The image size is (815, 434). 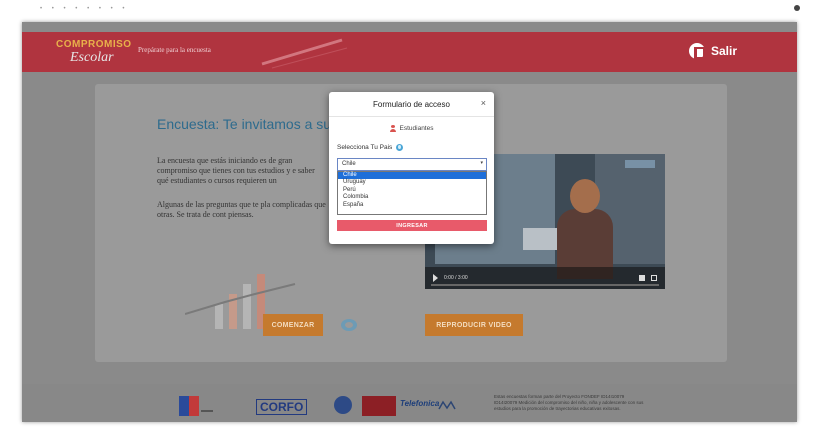 I want to click on play-video-button: REPRODUCIR VIDEO, so click(x=474, y=325).